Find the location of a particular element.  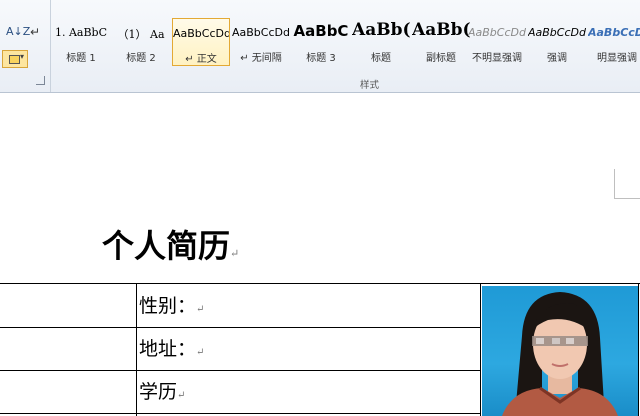

style-preview: （1） Aa is located at coordinates (141, 34).